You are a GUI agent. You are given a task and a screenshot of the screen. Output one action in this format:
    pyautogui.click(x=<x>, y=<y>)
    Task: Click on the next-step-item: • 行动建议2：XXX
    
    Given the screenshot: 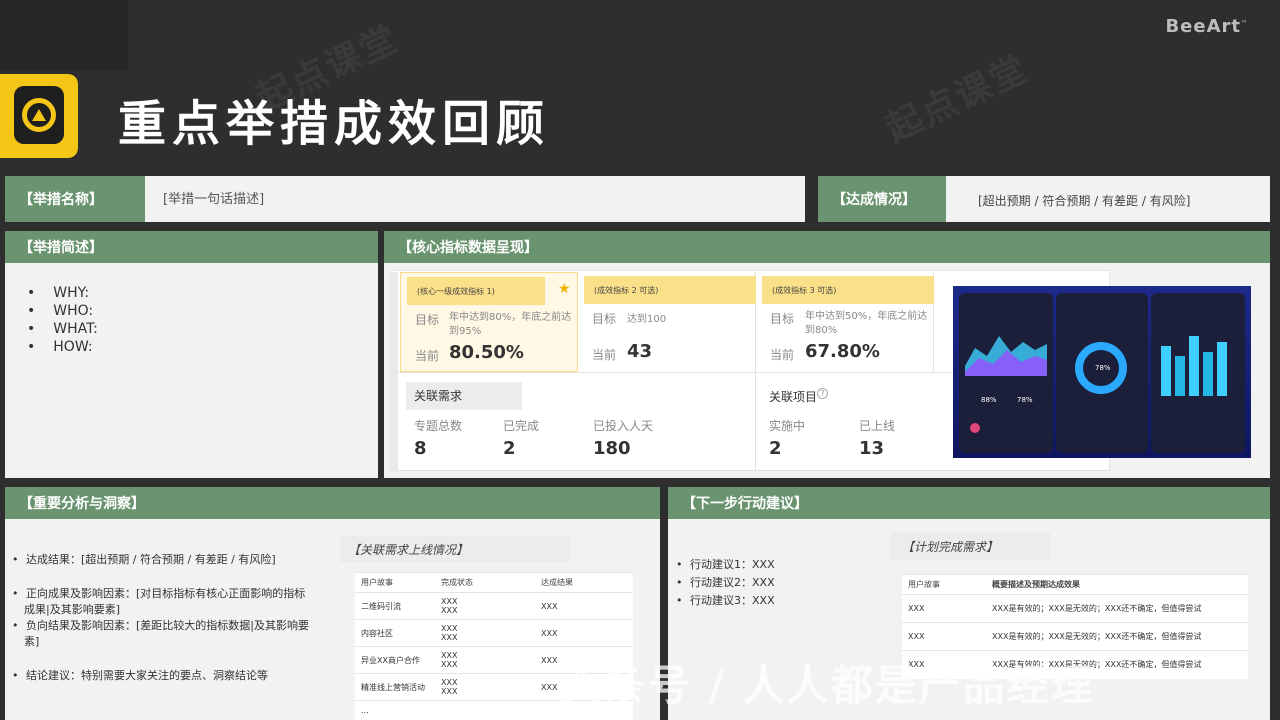 What is the action you would take?
    pyautogui.click(x=725, y=582)
    